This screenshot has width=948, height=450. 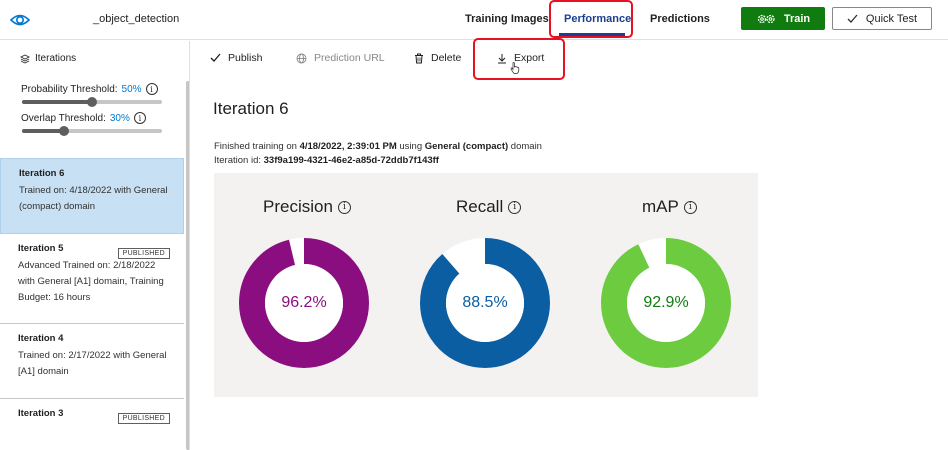 I want to click on tab-predictions: Predictions, so click(x=680, y=19).